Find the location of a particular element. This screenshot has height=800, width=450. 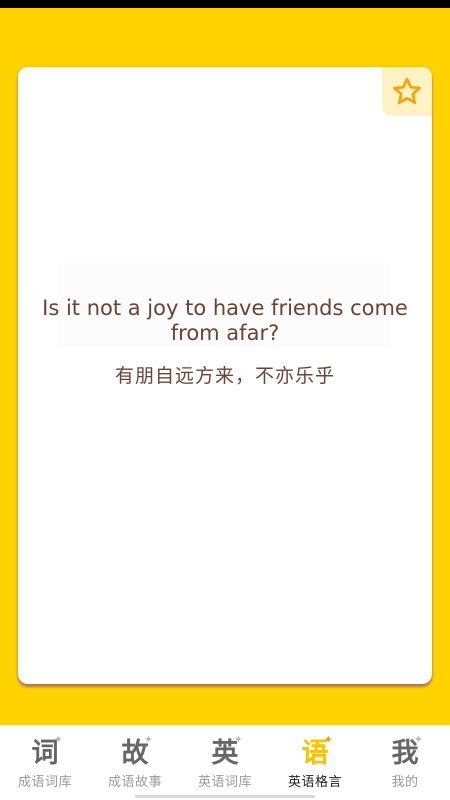

tab-idiom-dictionary: 词 ✦ 成语词库 is located at coordinates (45, 762).